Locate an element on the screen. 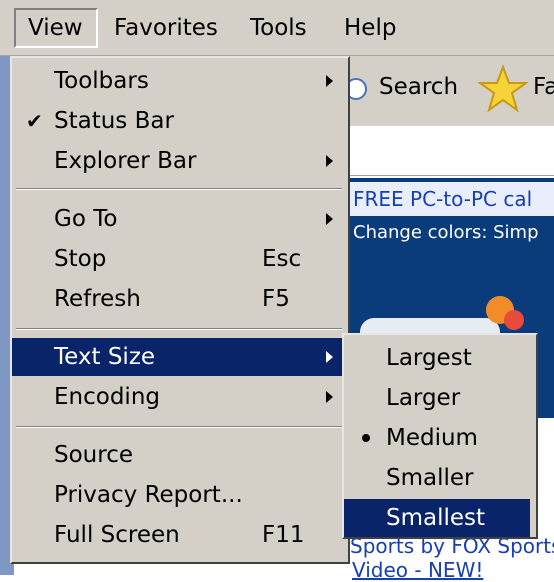 The height and width of the screenshot is (582, 554). menu-item-explorer-bar: Explorer Bar is located at coordinates (180, 161).